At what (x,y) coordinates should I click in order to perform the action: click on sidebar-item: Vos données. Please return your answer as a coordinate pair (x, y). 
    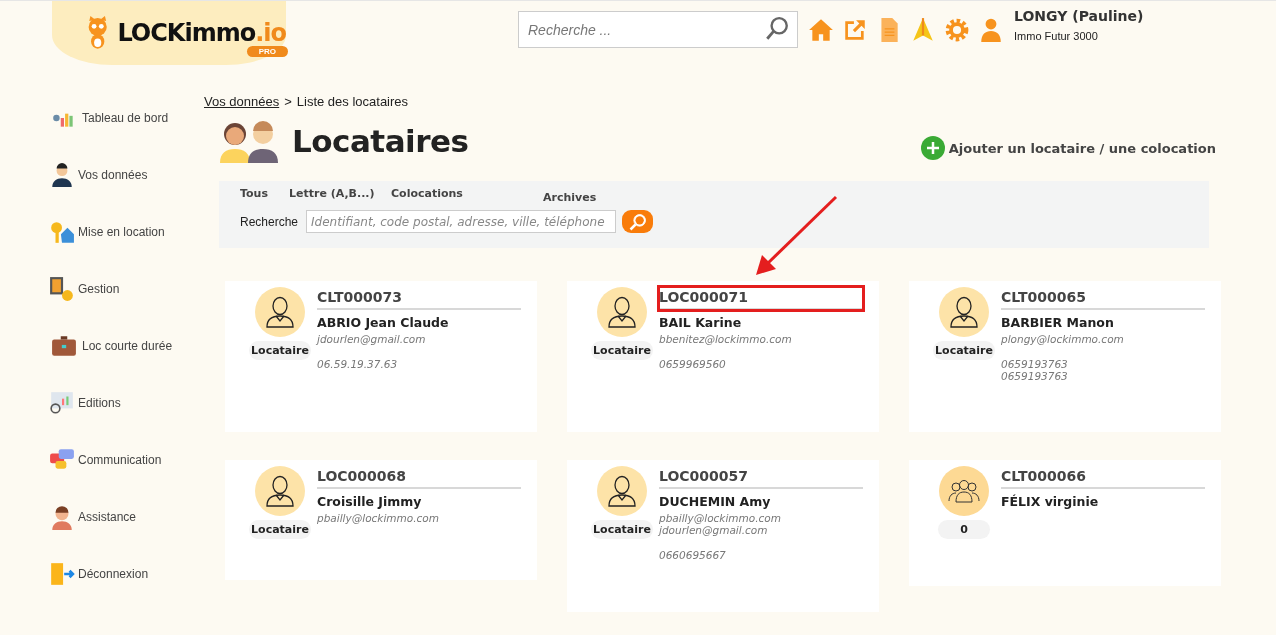
    Looking at the image, I should click on (126, 174).